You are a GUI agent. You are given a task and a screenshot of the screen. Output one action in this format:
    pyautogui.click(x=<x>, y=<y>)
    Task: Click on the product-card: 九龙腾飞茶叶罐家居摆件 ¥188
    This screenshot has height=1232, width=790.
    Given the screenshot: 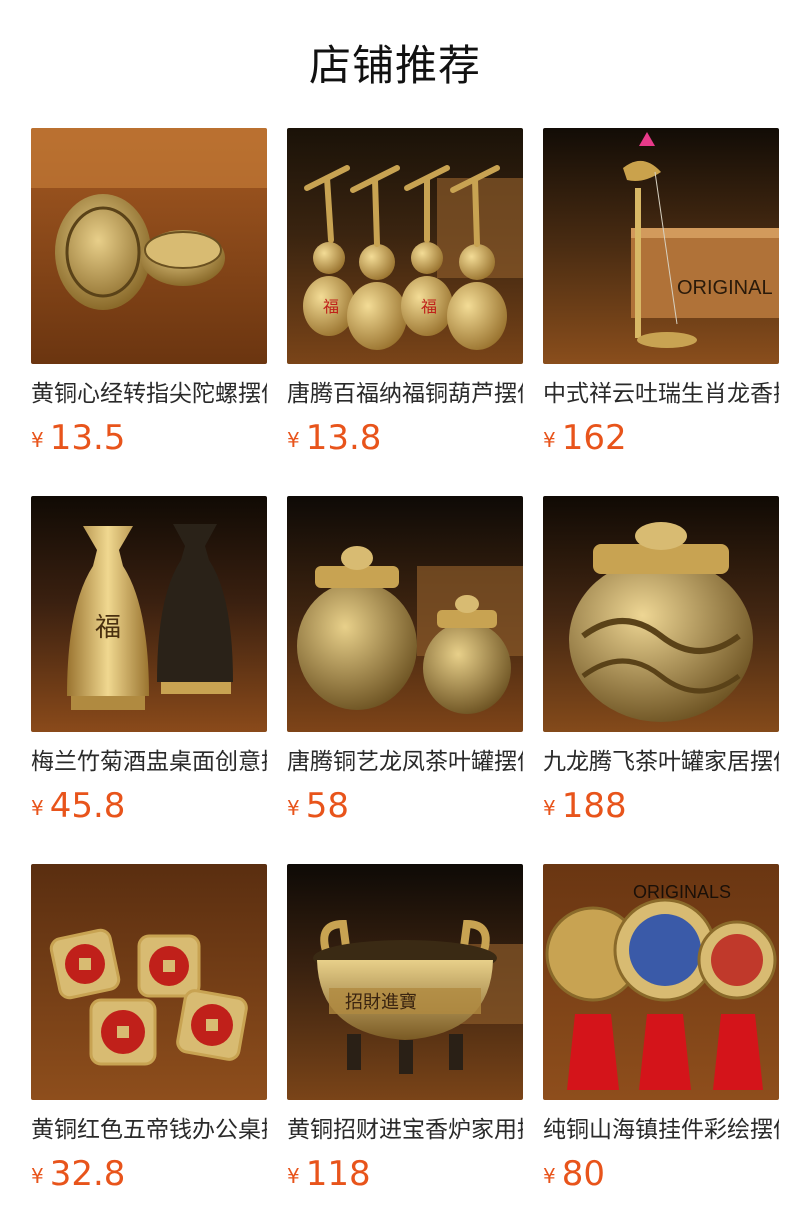 What is the action you would take?
    pyautogui.click(x=661, y=662)
    